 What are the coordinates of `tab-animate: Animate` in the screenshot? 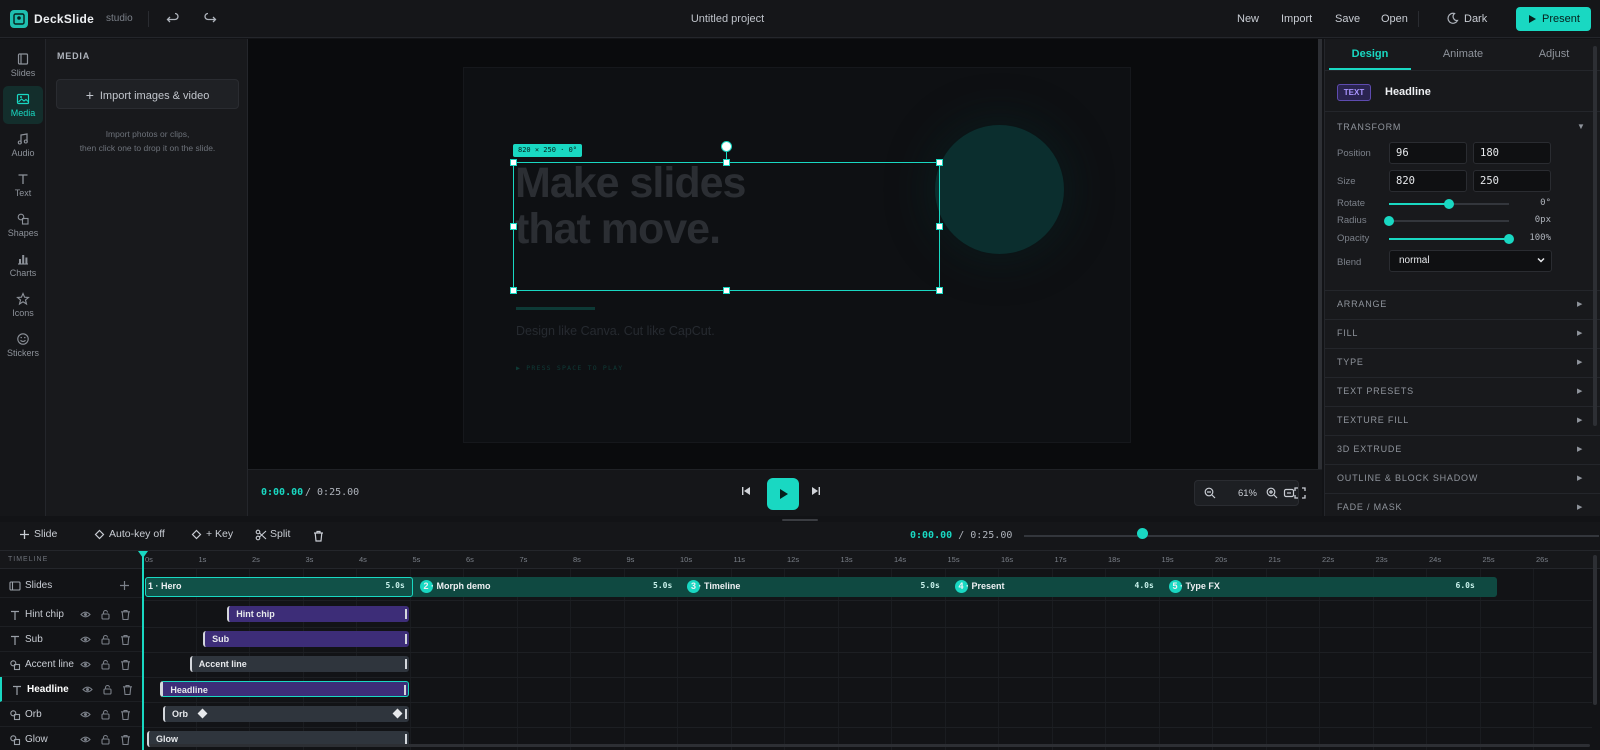 It's located at (1463, 54).